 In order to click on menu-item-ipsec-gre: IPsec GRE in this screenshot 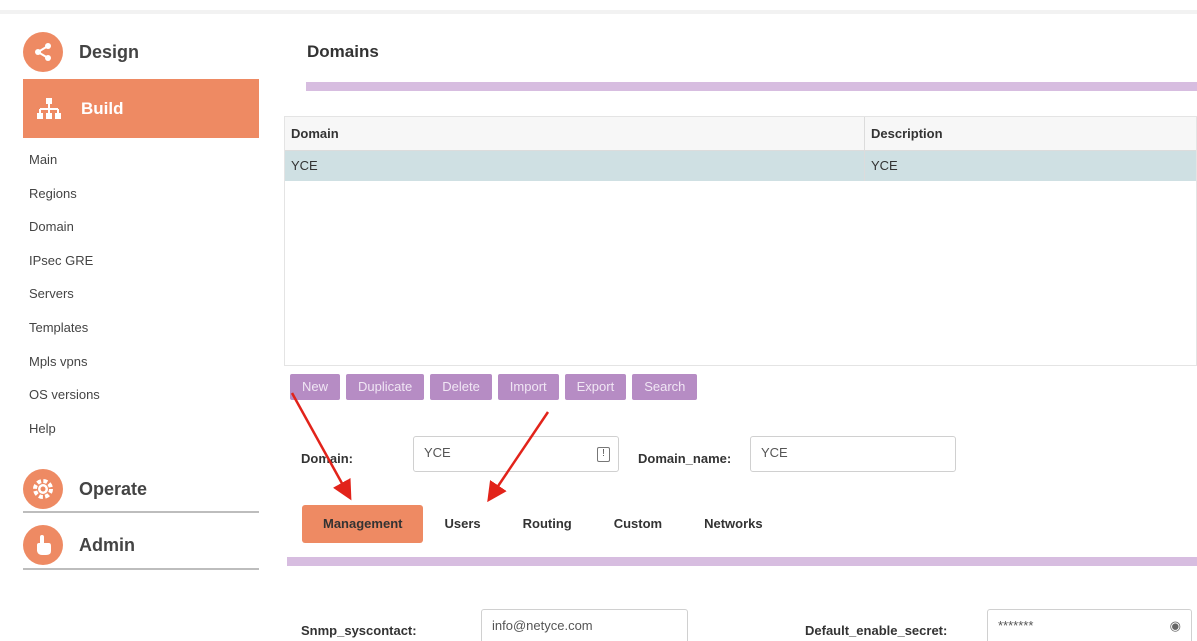, I will do `click(64, 268)`.